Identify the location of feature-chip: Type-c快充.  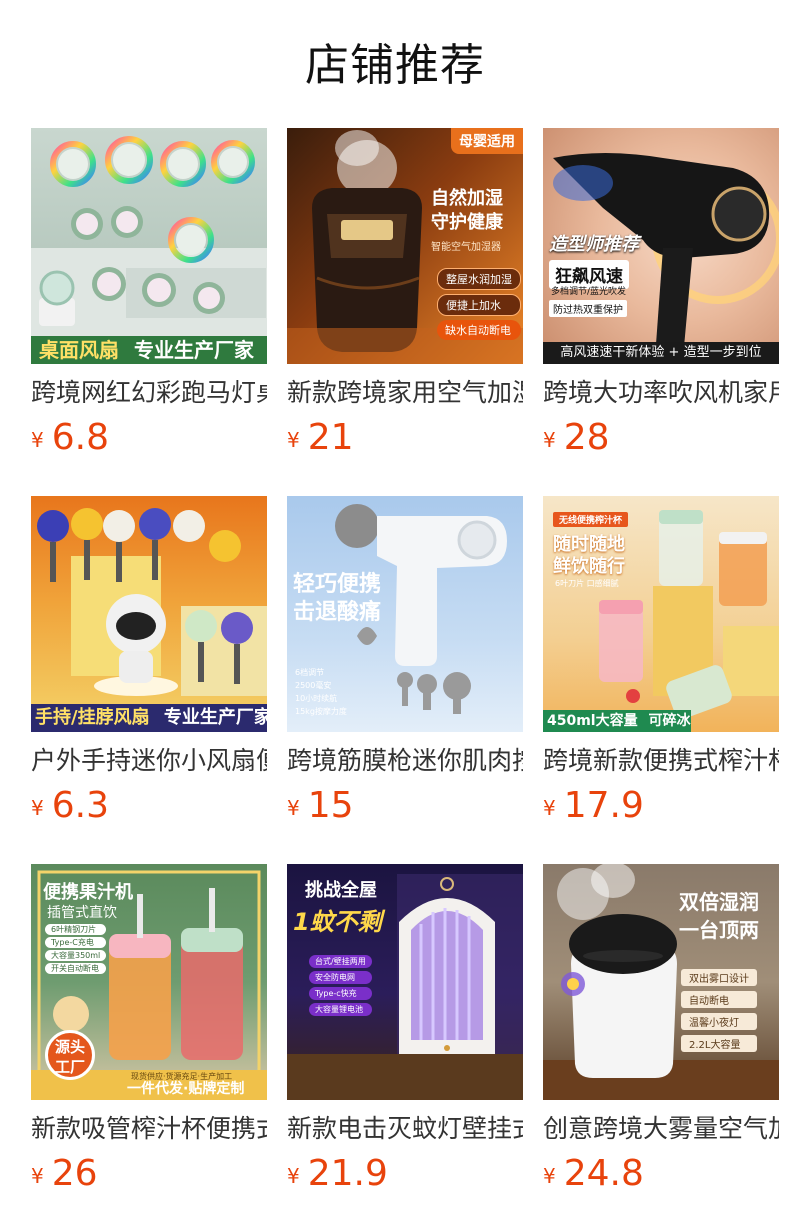
(340, 993).